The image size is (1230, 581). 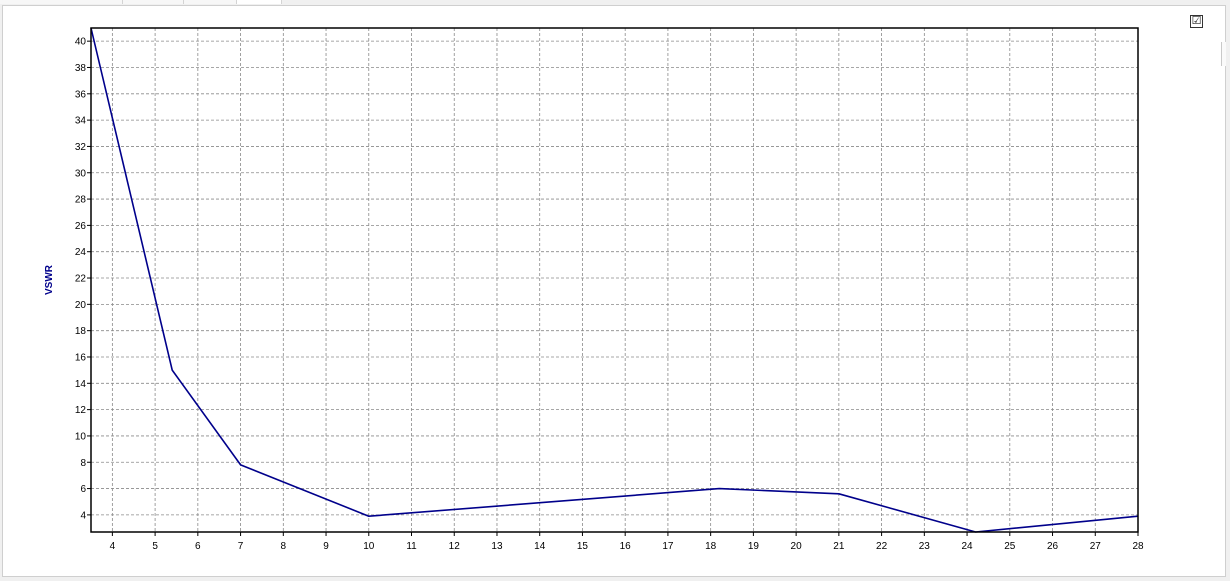 I want to click on x-tick-label-21: 21, so click(x=839, y=546).